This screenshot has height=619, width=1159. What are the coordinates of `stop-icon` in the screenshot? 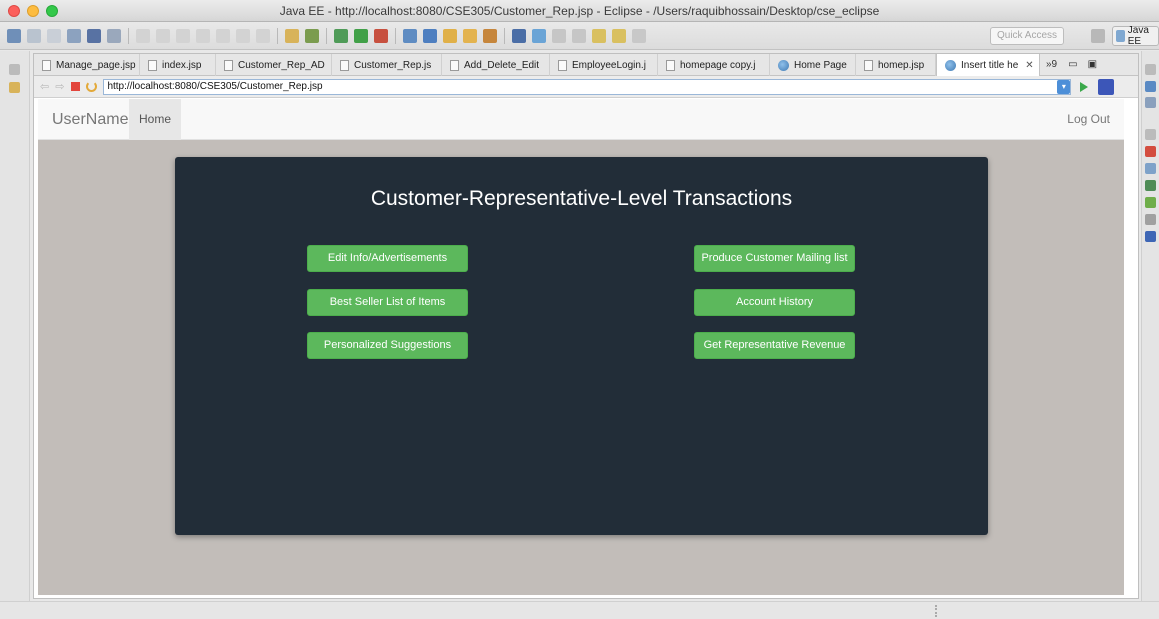 It's located at (76, 86).